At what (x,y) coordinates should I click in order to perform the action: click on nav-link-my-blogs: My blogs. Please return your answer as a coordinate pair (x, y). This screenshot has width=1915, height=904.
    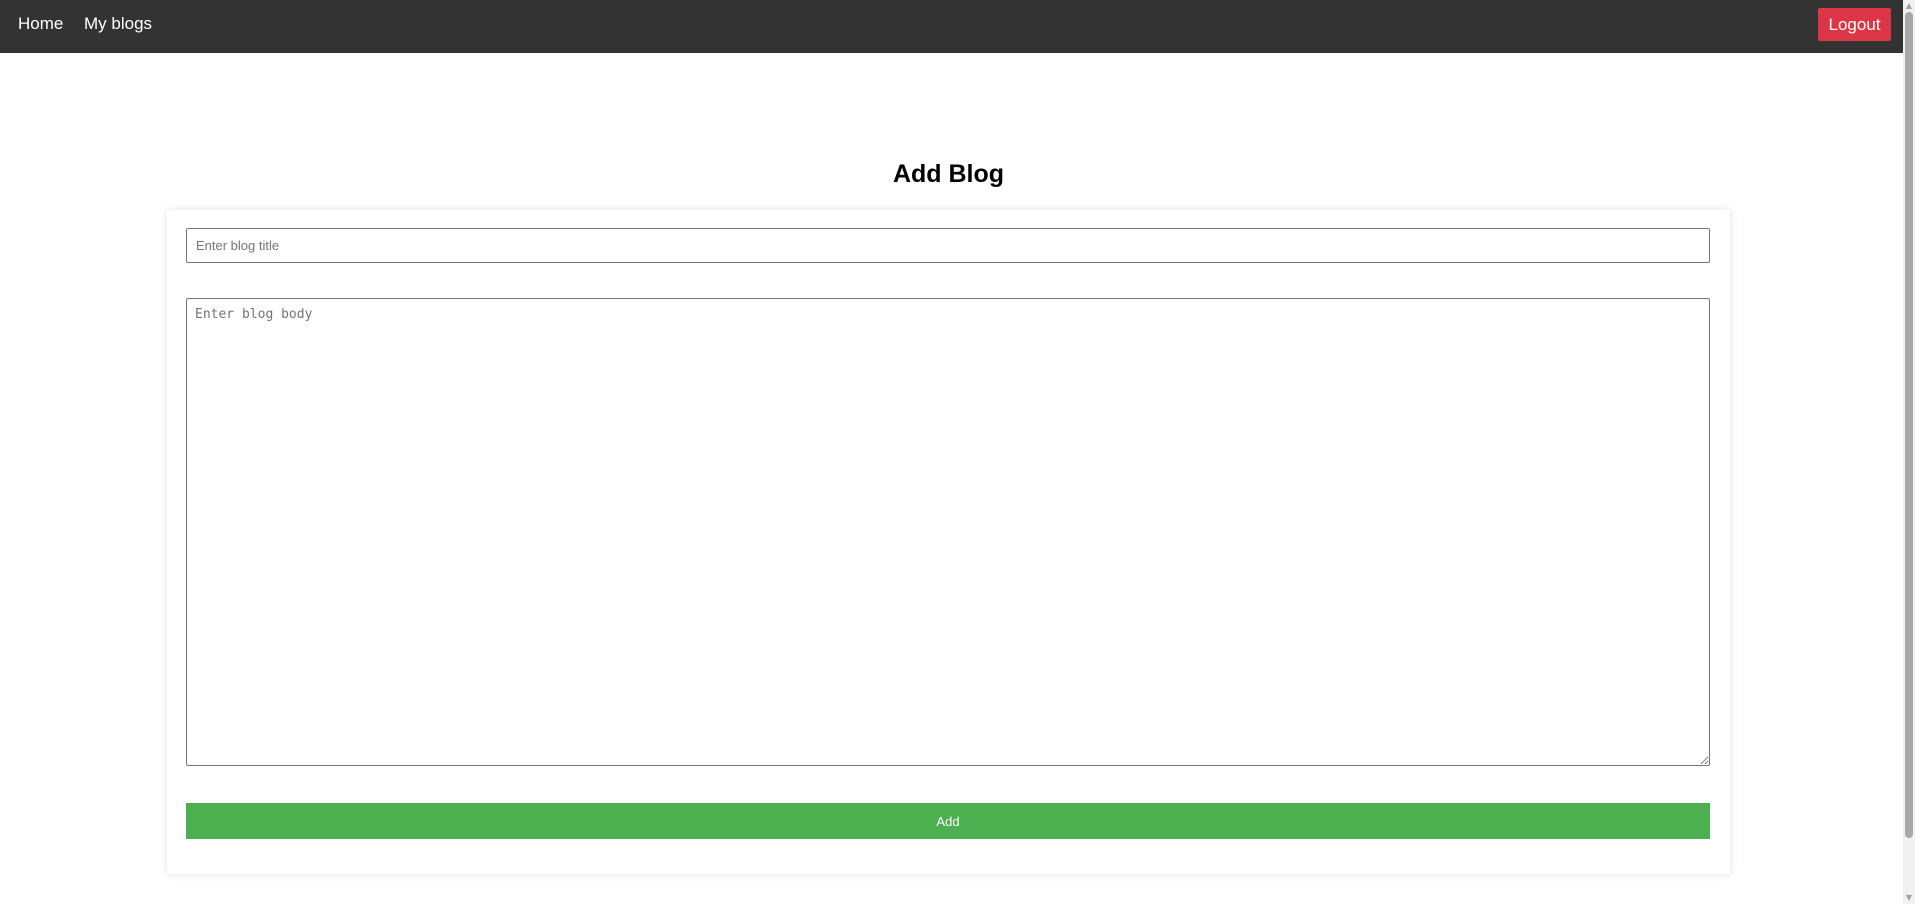
    Looking at the image, I should click on (118, 24).